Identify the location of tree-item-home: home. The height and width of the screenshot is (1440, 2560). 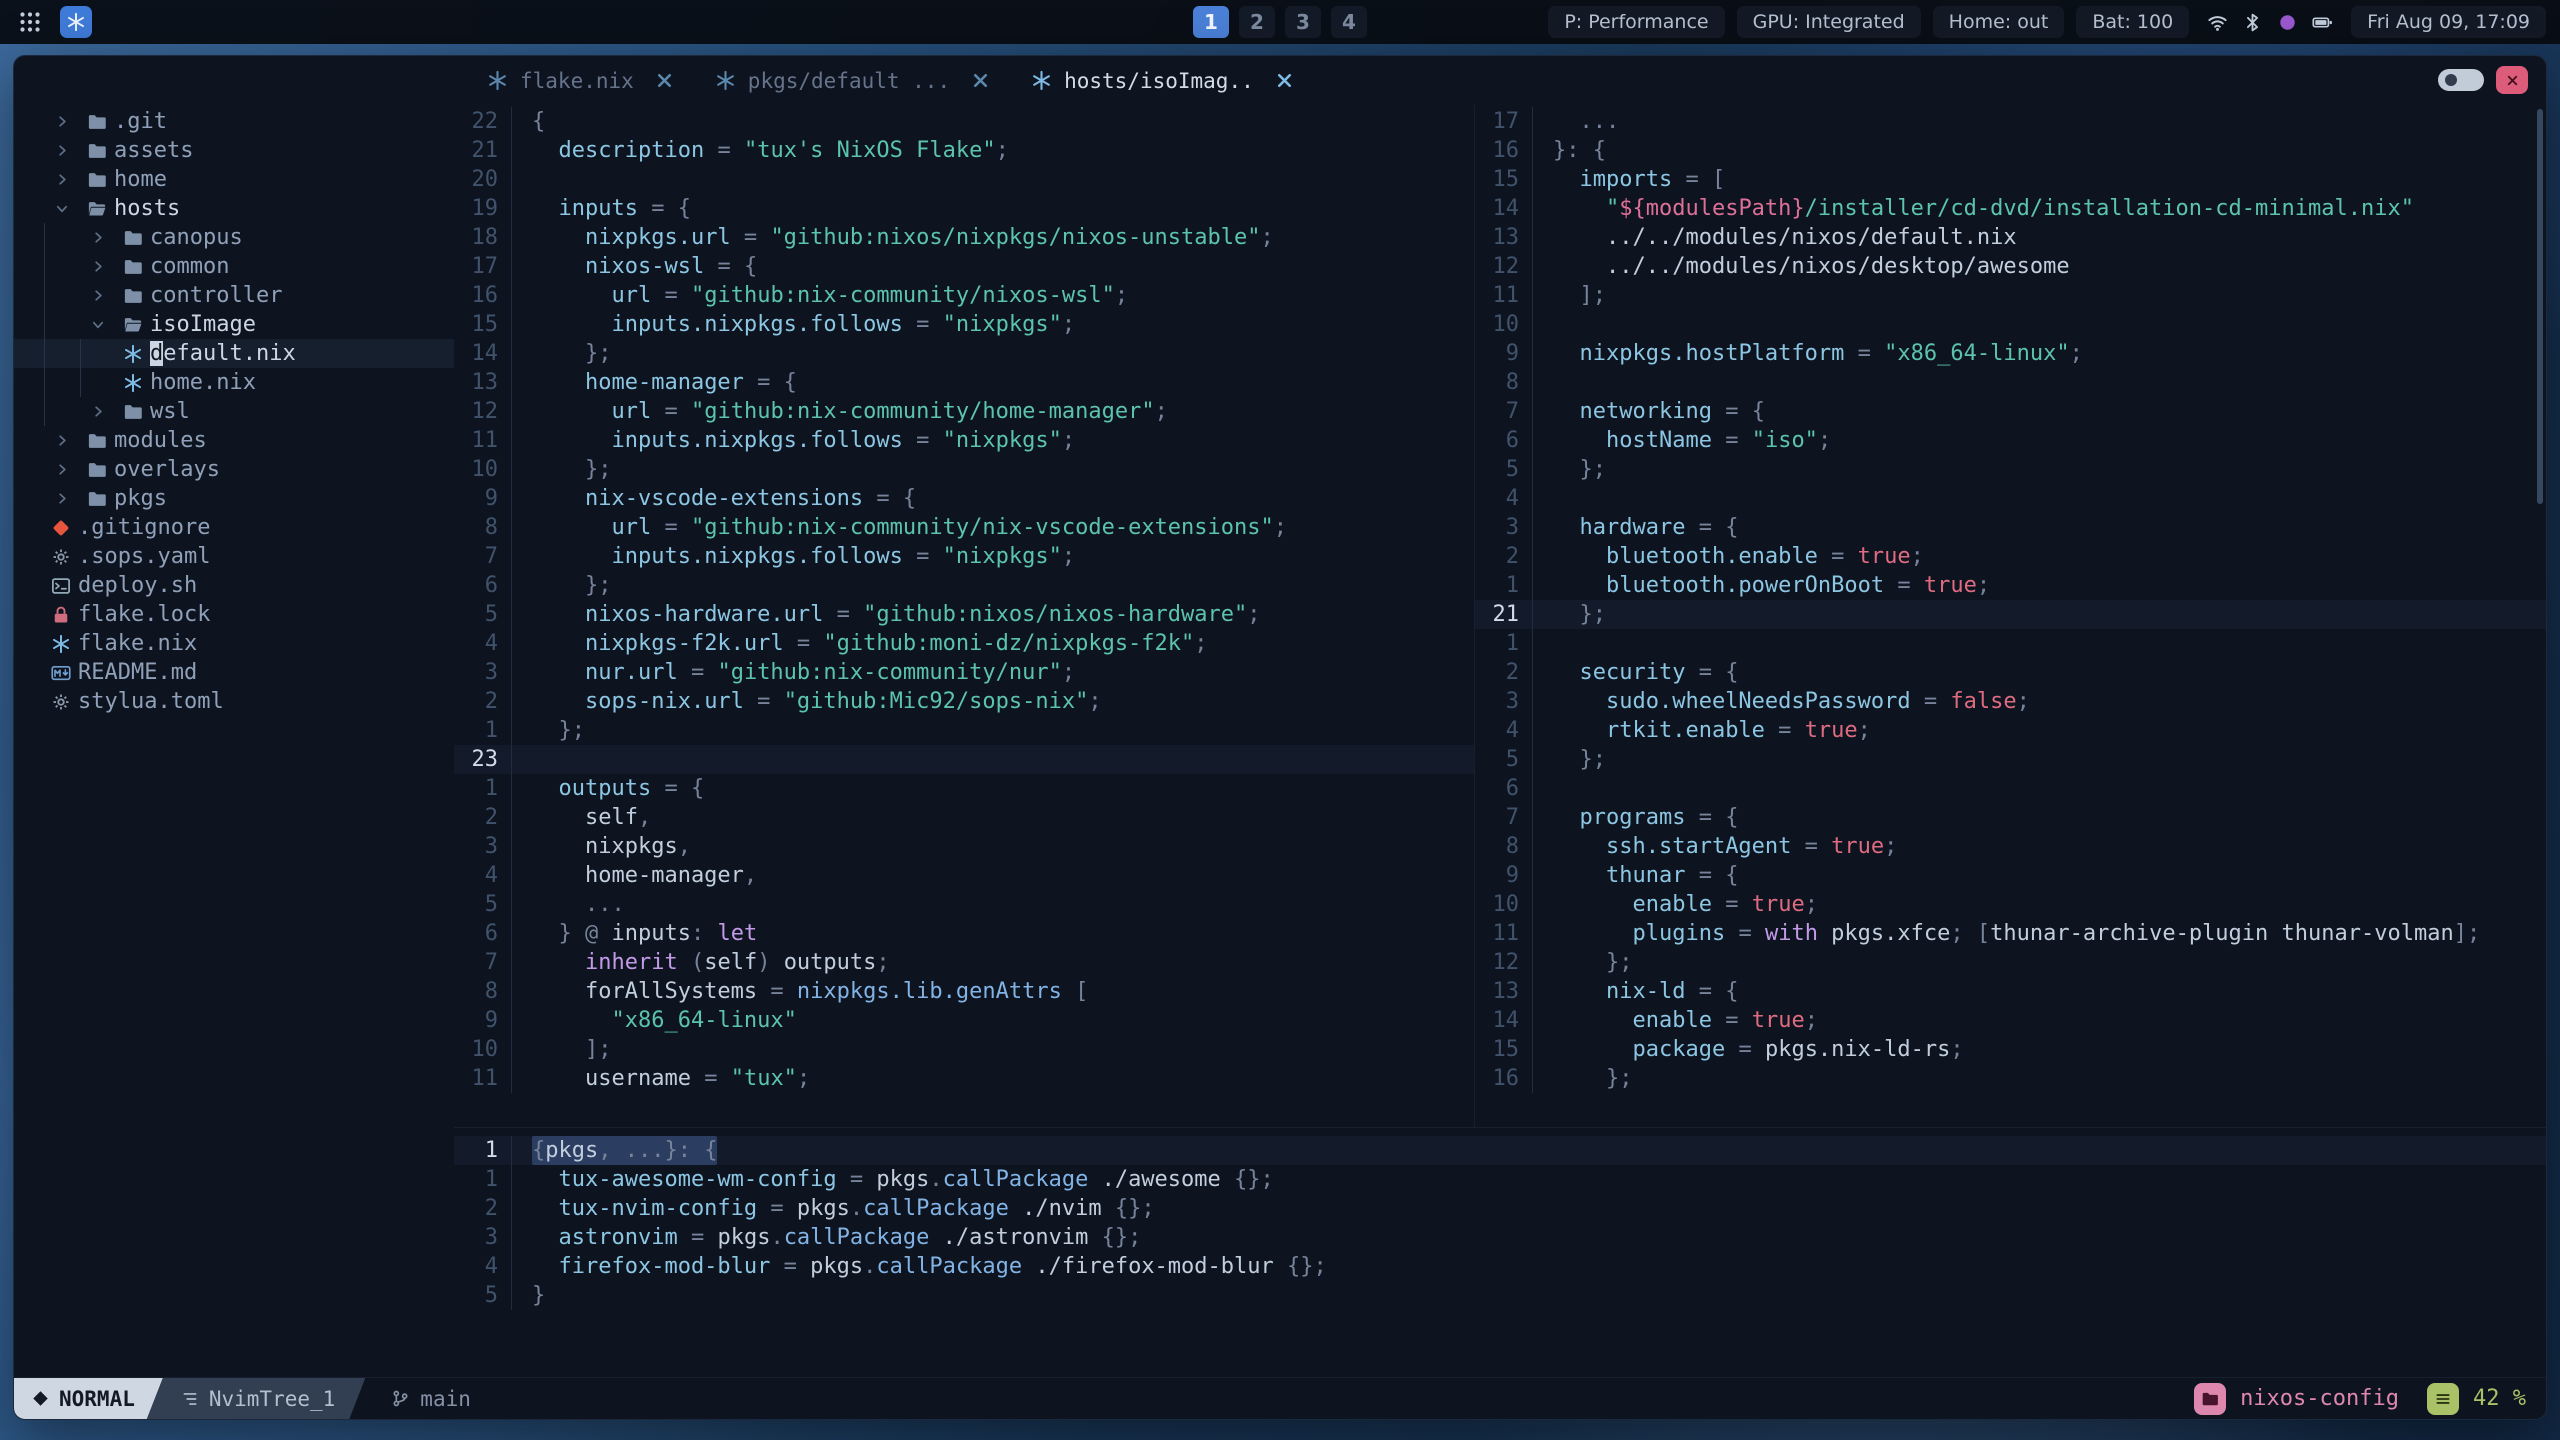
(234, 179).